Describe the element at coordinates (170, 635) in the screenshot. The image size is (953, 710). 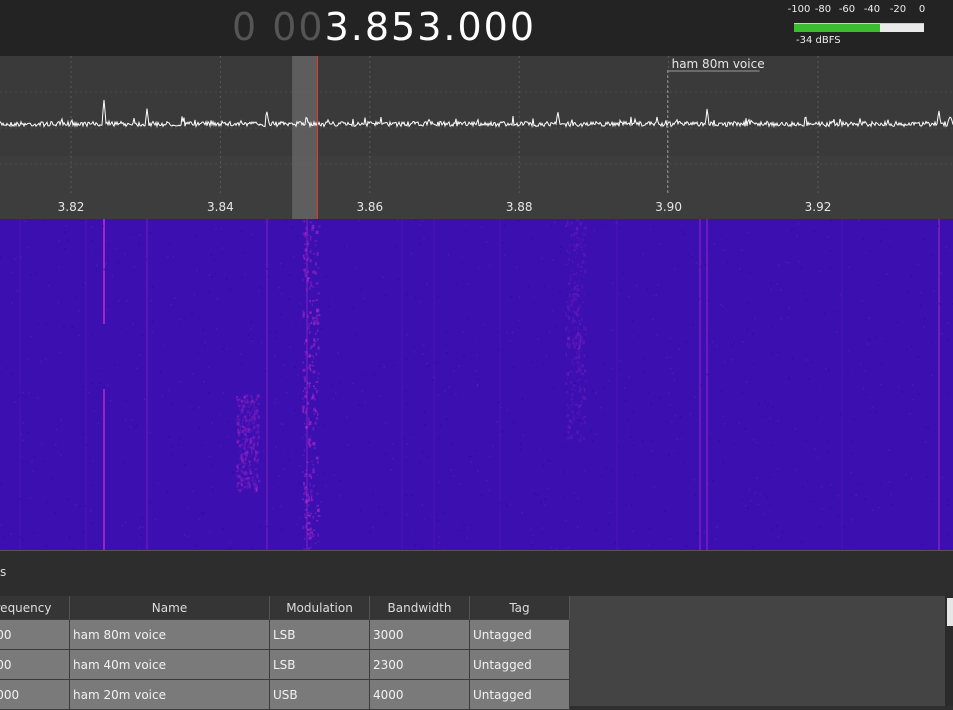
I see `cell-name: ham 80m voice` at that location.